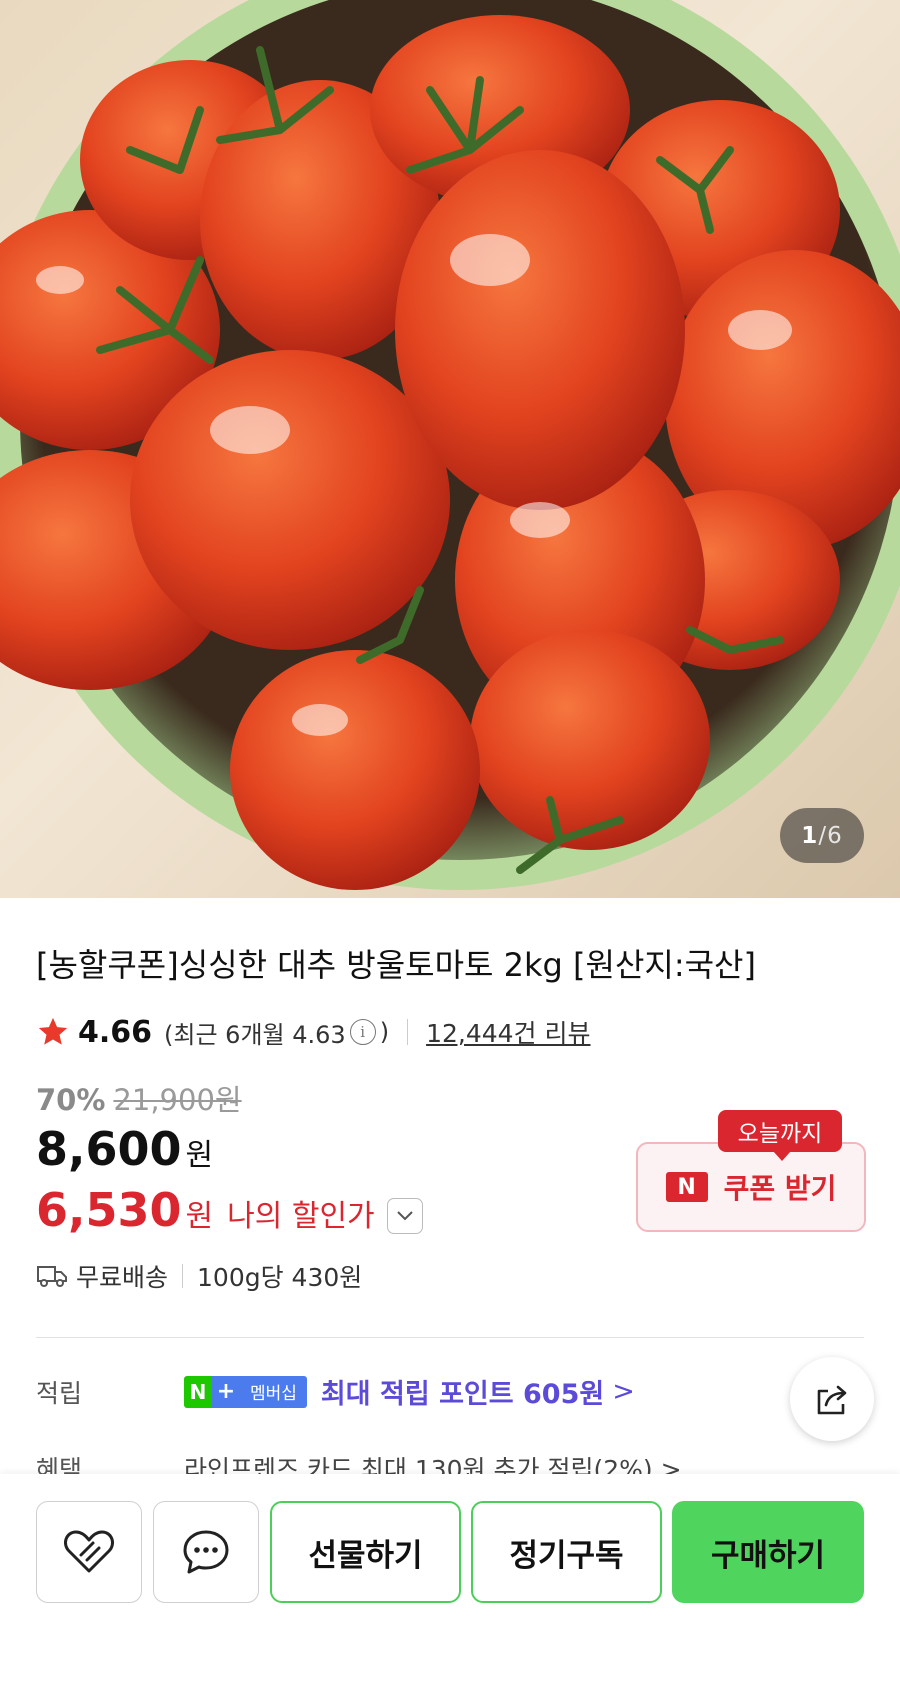 The height and width of the screenshot is (1705, 900). What do you see at coordinates (280, 1277) in the screenshot?
I see `unit-price: 100g당 430원` at bounding box center [280, 1277].